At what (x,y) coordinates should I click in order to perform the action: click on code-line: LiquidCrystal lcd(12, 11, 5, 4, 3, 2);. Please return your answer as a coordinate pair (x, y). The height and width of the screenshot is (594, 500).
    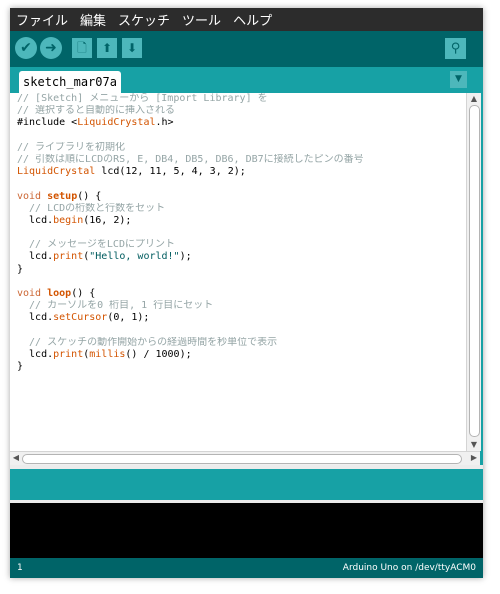
    Looking at the image, I should click on (241, 172).